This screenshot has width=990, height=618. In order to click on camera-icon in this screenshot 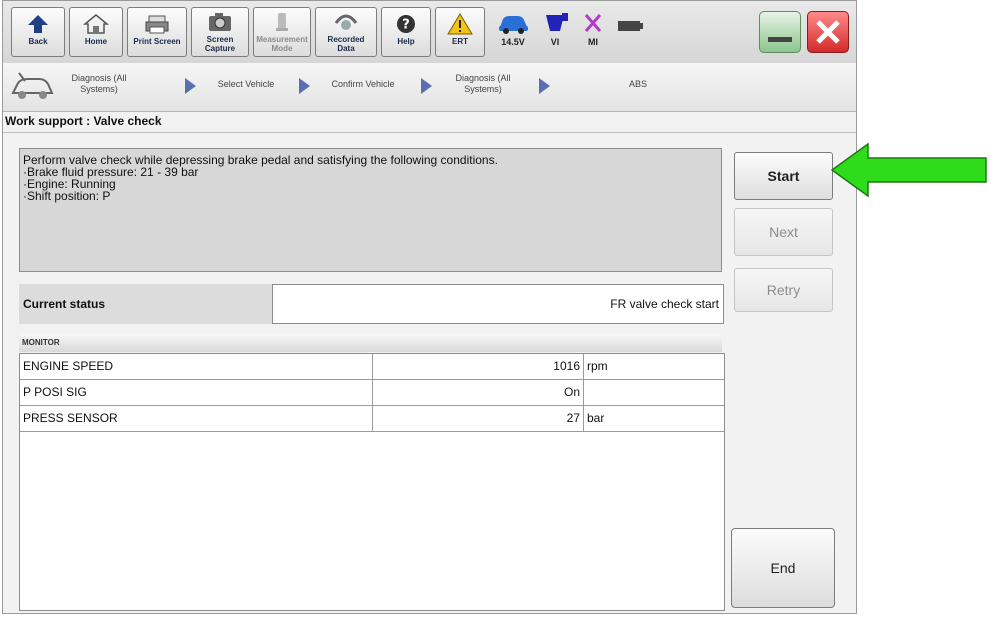, I will do `click(220, 22)`.